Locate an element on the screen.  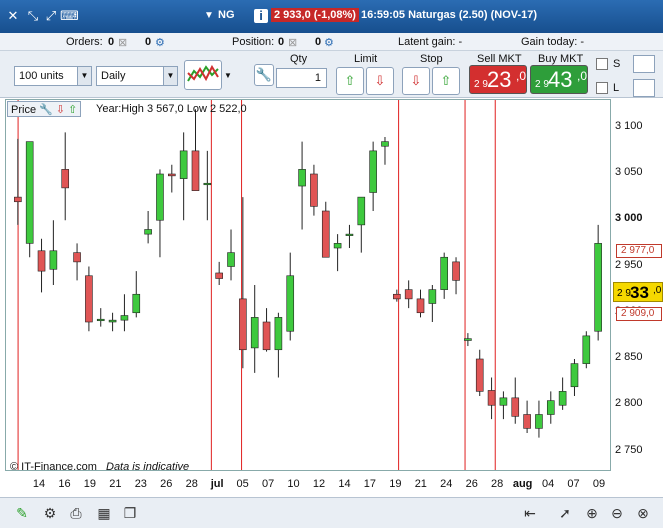
bottom-toolbar: ✎ ⚙ ⎙ ▦ ❐ ⇤ ➚ ⊕ ⊖ ⊗ is located at coordinates (331, 512).